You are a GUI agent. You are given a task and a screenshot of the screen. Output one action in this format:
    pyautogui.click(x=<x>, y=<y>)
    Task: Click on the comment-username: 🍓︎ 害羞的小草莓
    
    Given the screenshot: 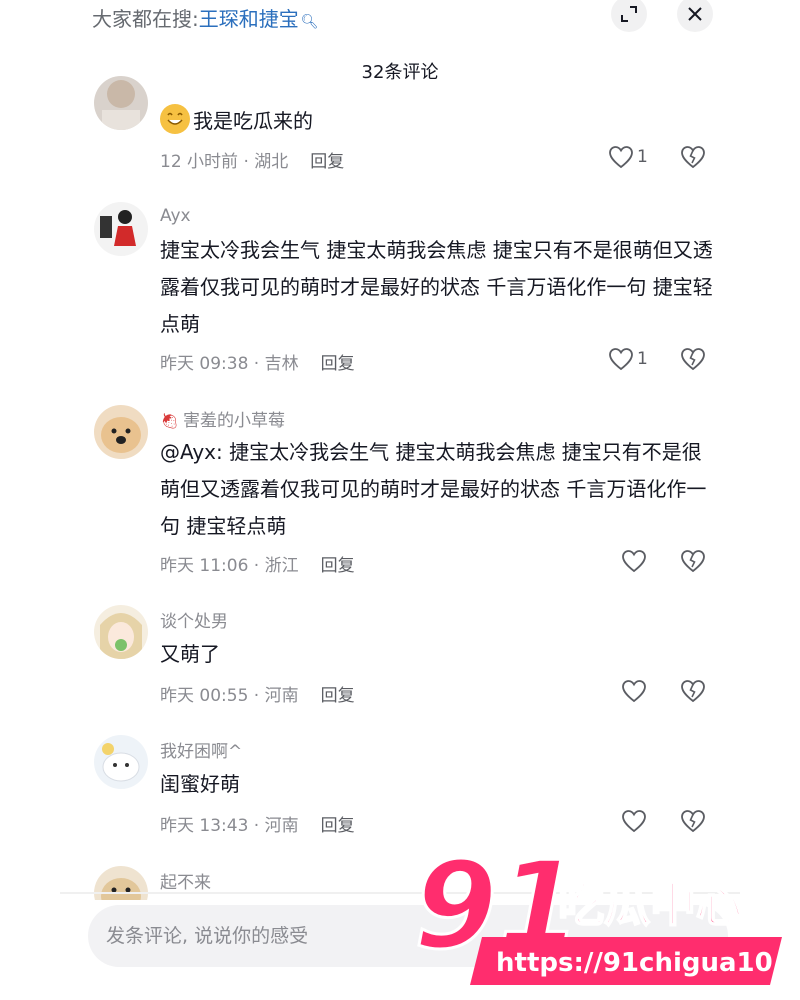 What is the action you would take?
    pyautogui.click(x=222, y=418)
    